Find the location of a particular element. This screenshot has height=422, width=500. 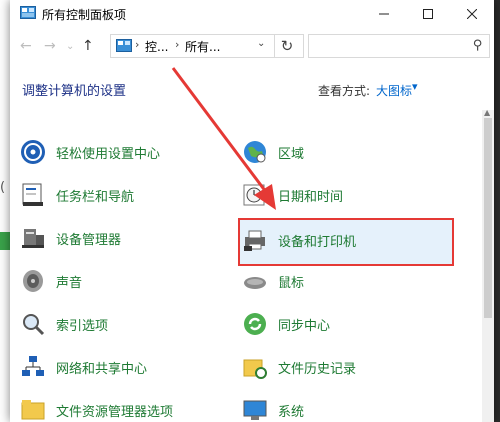

item-label: 网络和共享中心 is located at coordinates (102, 369).